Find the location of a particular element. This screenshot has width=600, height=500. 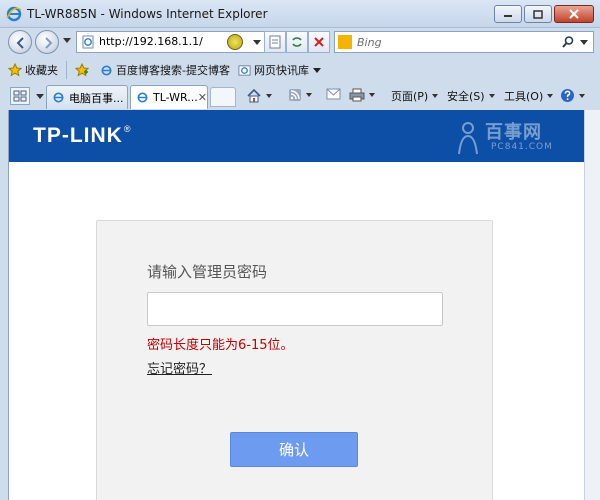

web-slice-label: 网页快讯库 is located at coordinates (281, 70).